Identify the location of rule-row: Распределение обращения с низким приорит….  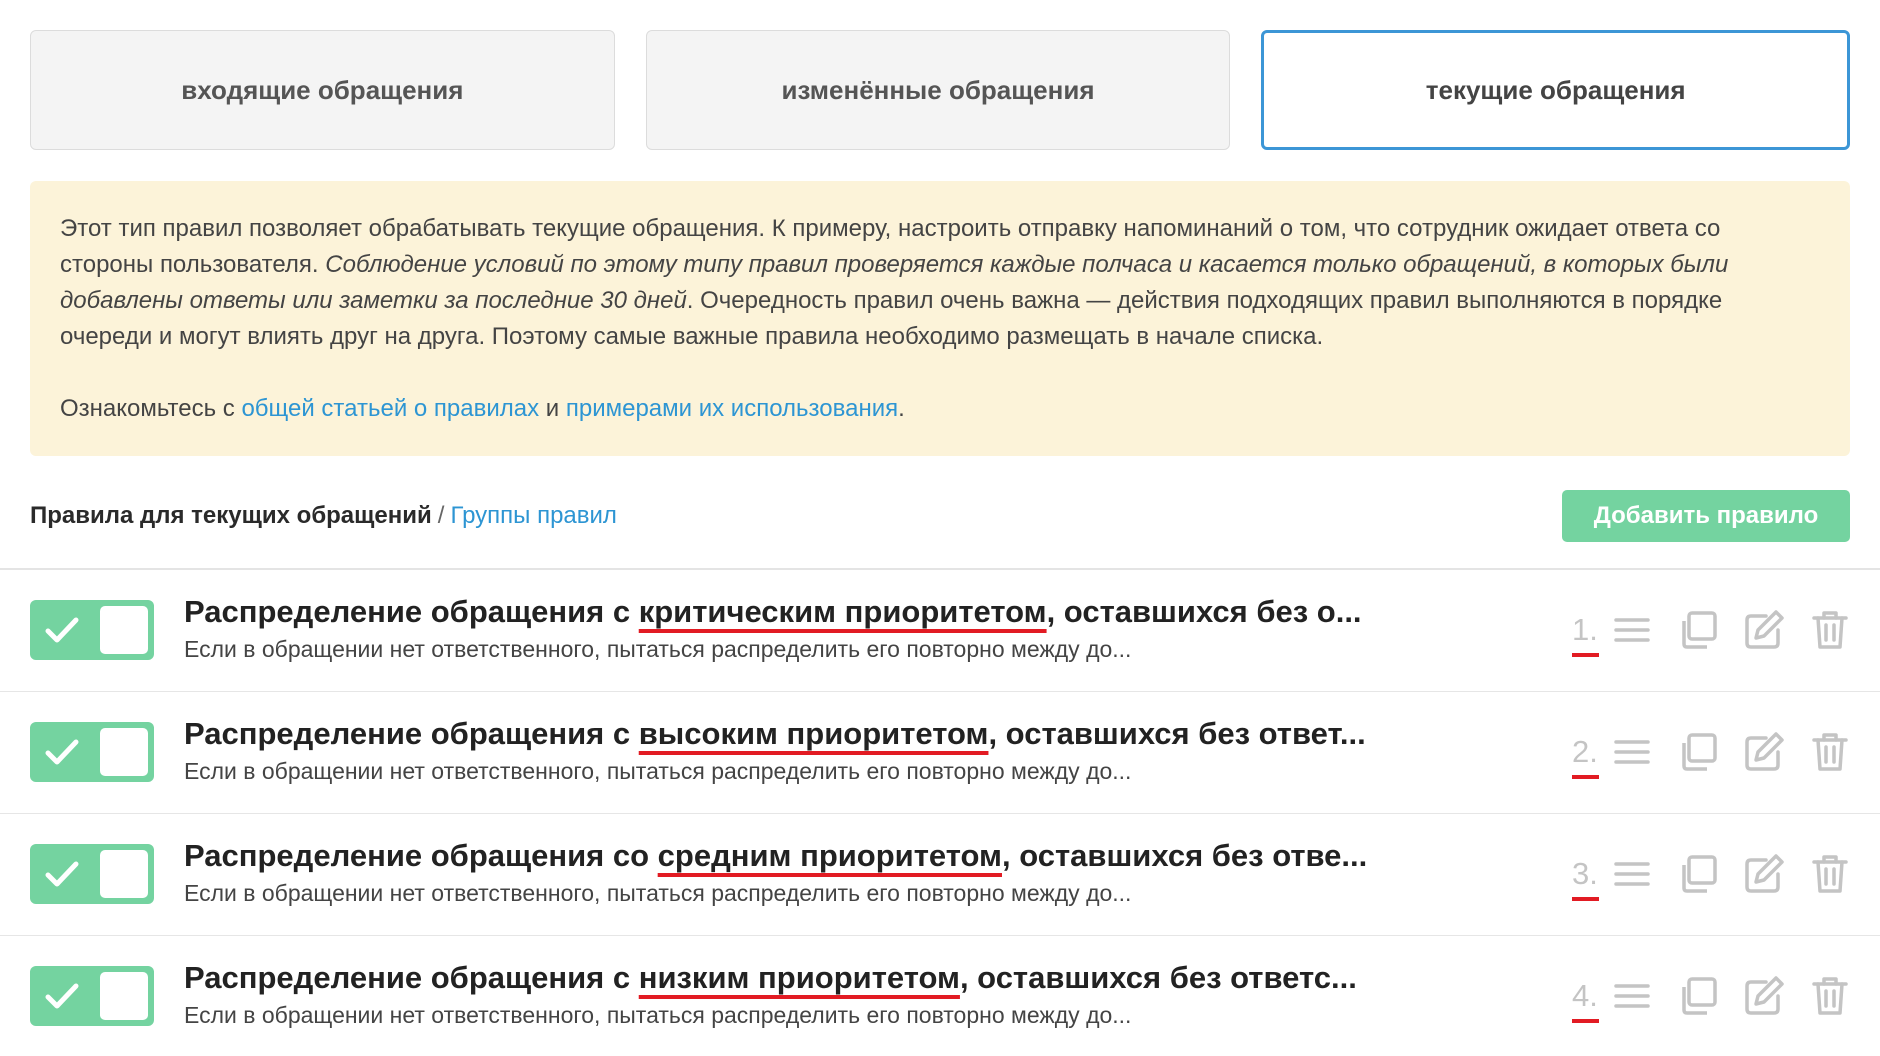
(940, 996).